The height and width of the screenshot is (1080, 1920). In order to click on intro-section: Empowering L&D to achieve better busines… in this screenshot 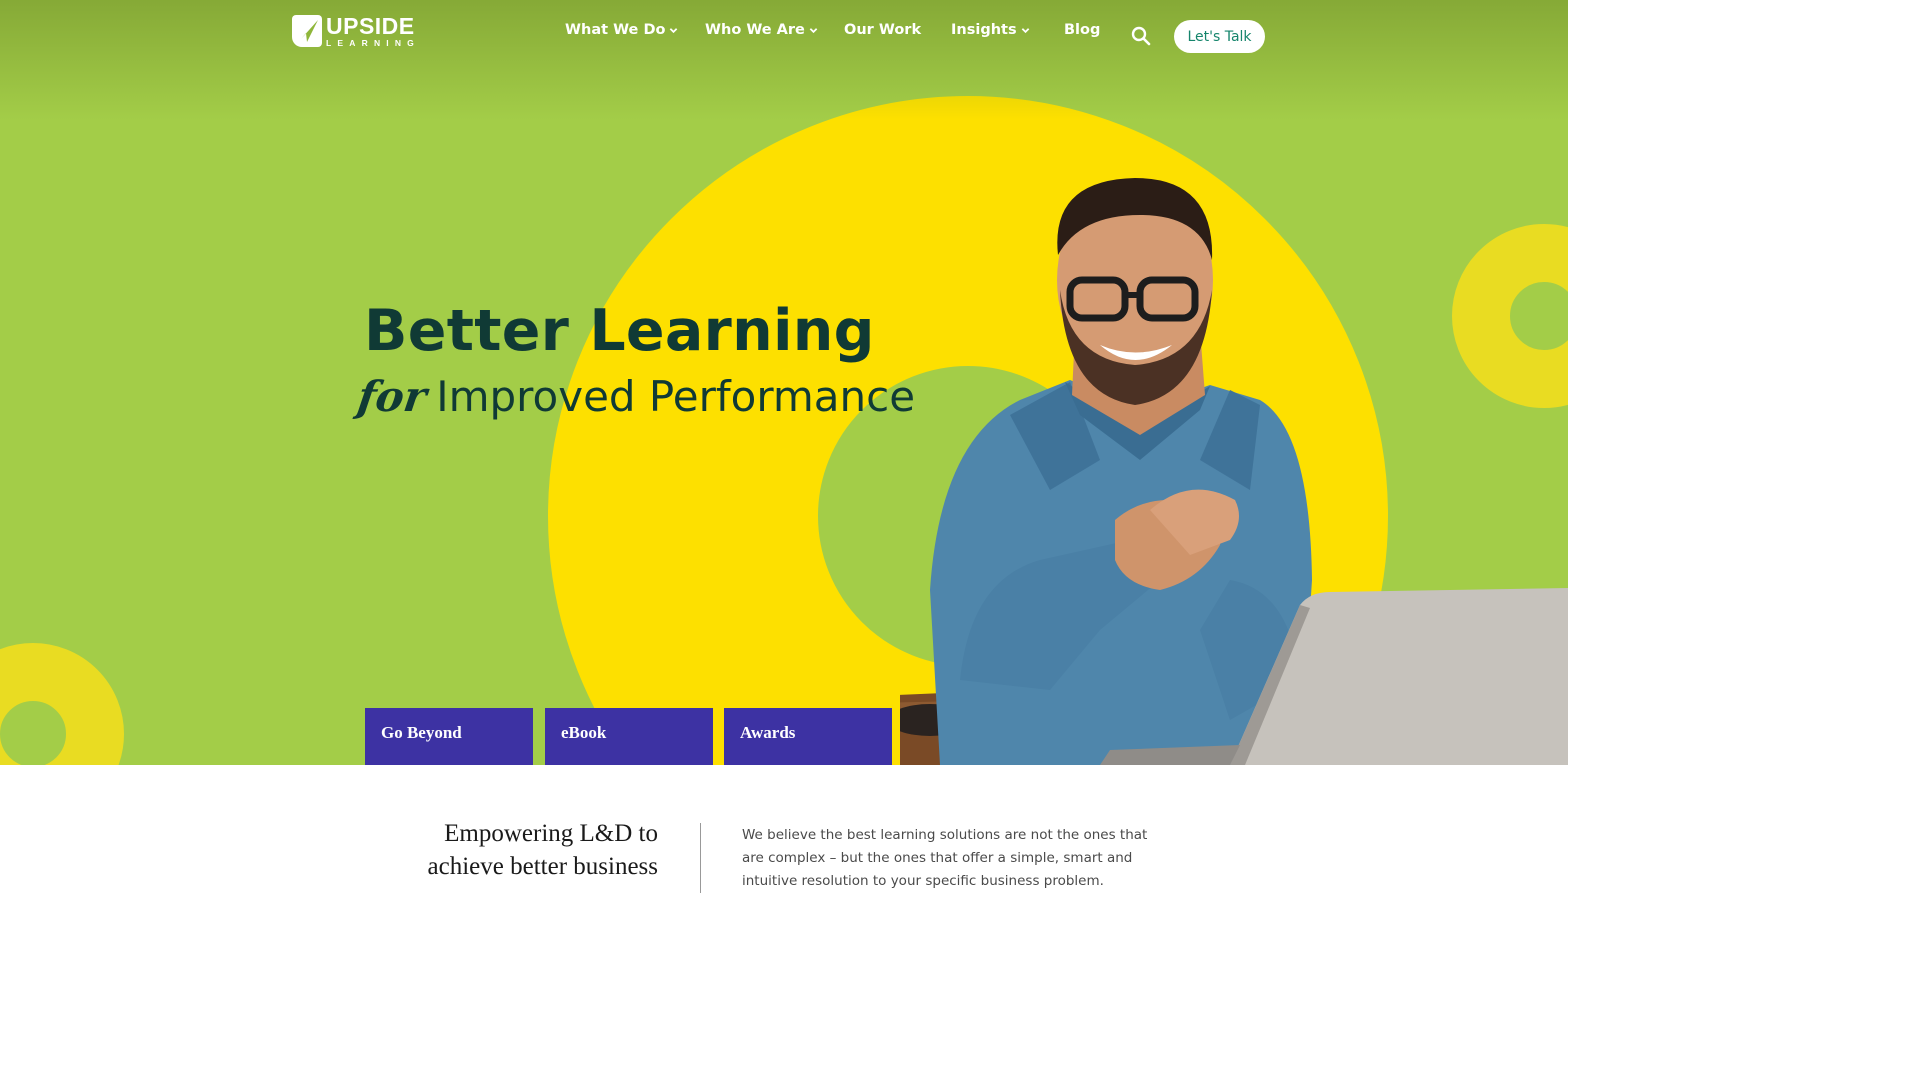, I will do `click(784, 829)`.